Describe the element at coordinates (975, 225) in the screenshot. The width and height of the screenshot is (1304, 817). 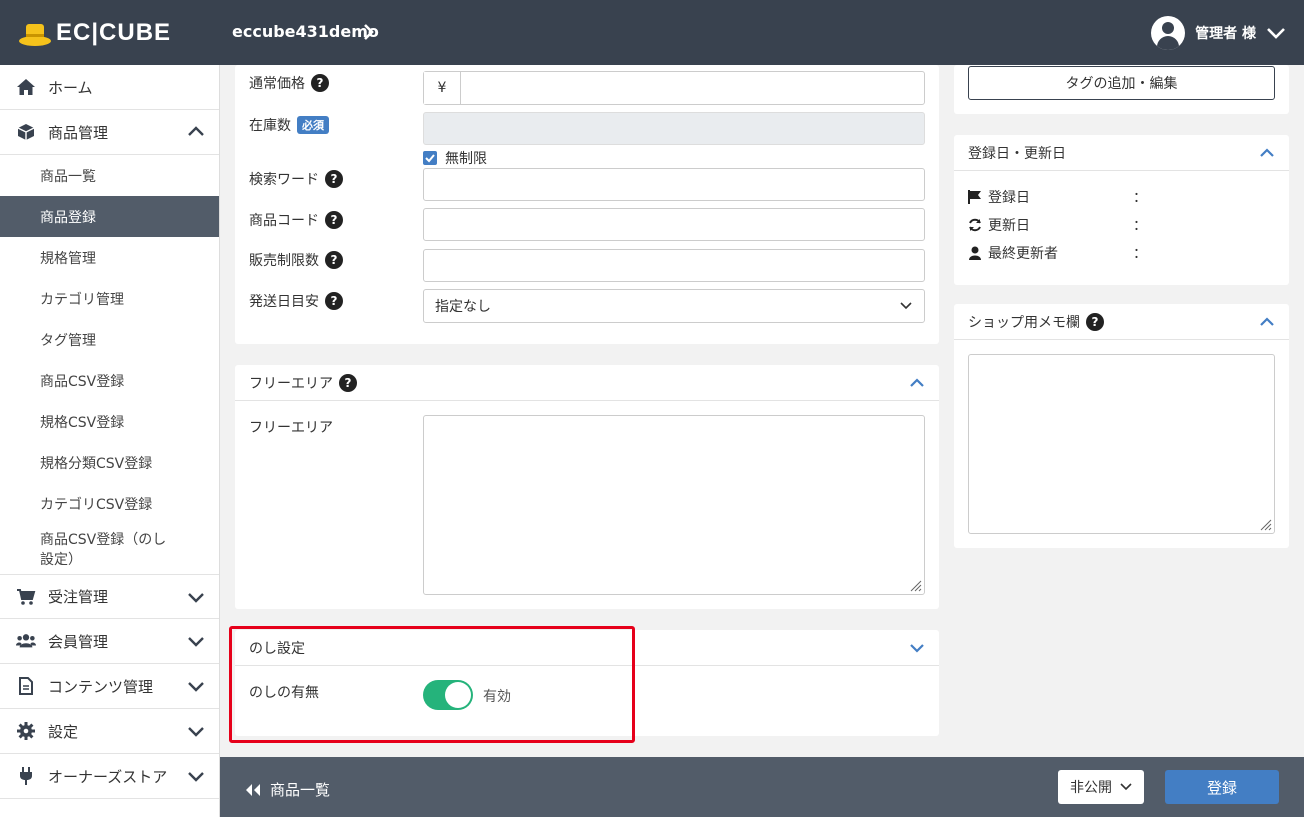
I see `refresh-icon` at that location.